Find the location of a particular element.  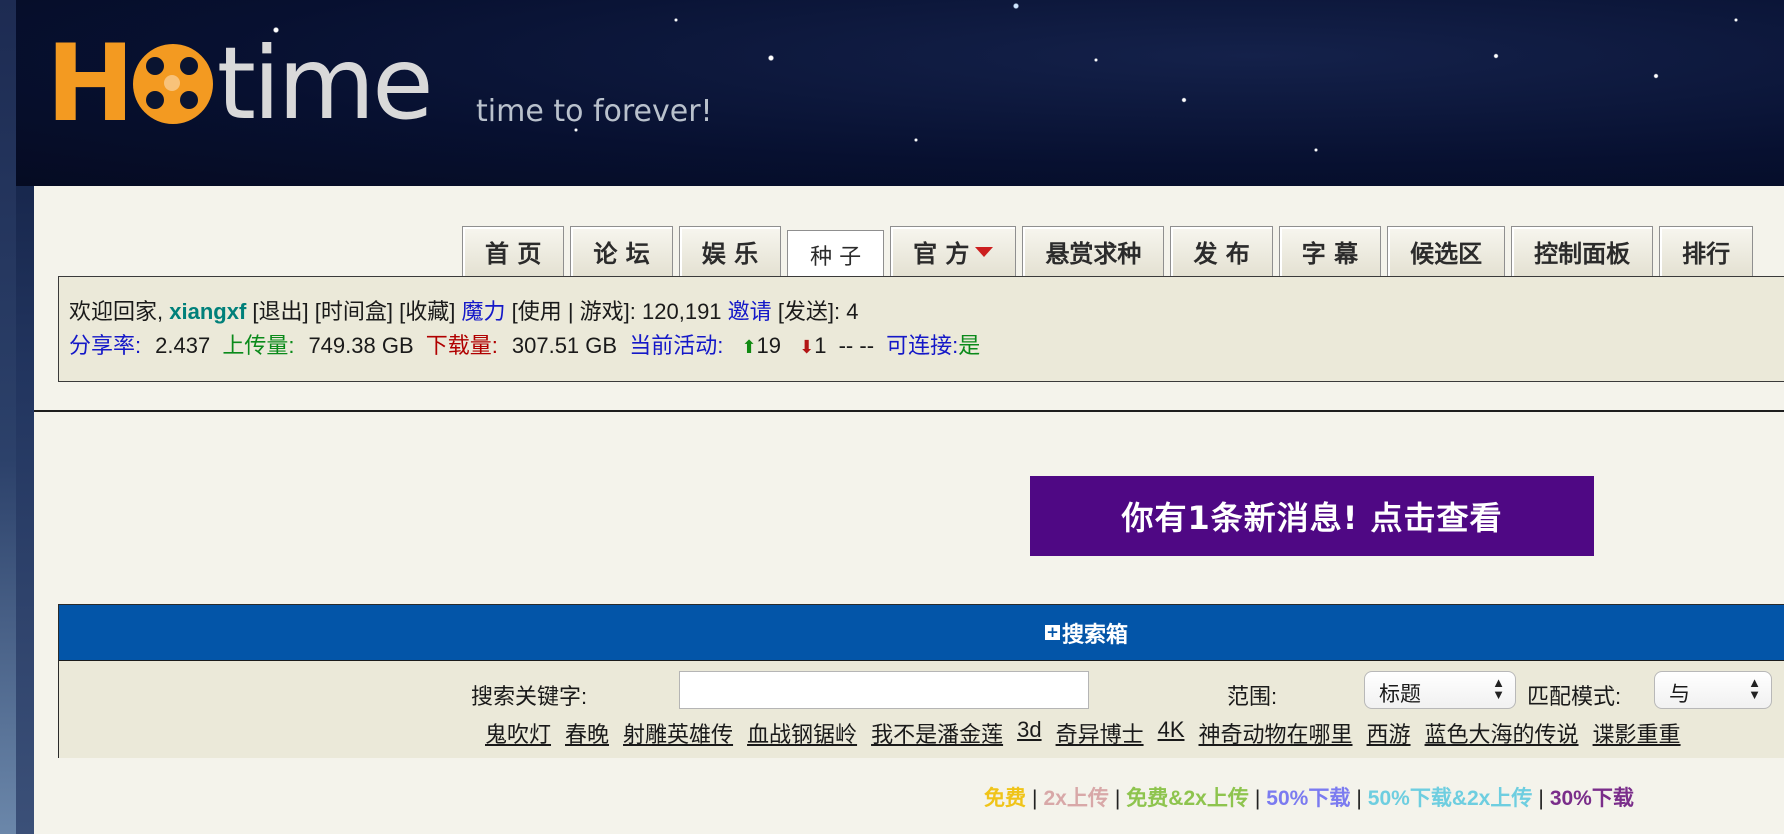

keyword-label: 搜索关键字: is located at coordinates (529, 696).